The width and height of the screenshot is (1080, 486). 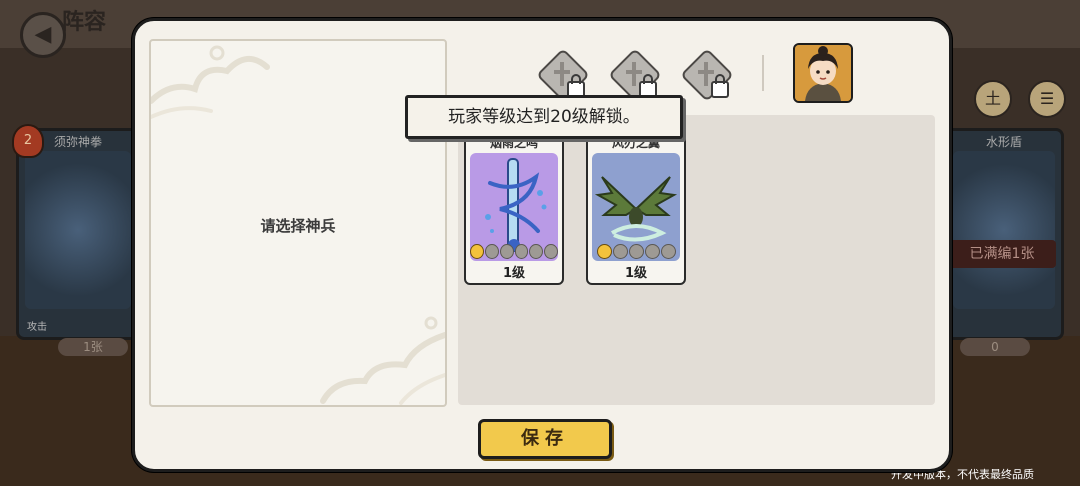 I want to click on card-count: 0, so click(x=995, y=347).